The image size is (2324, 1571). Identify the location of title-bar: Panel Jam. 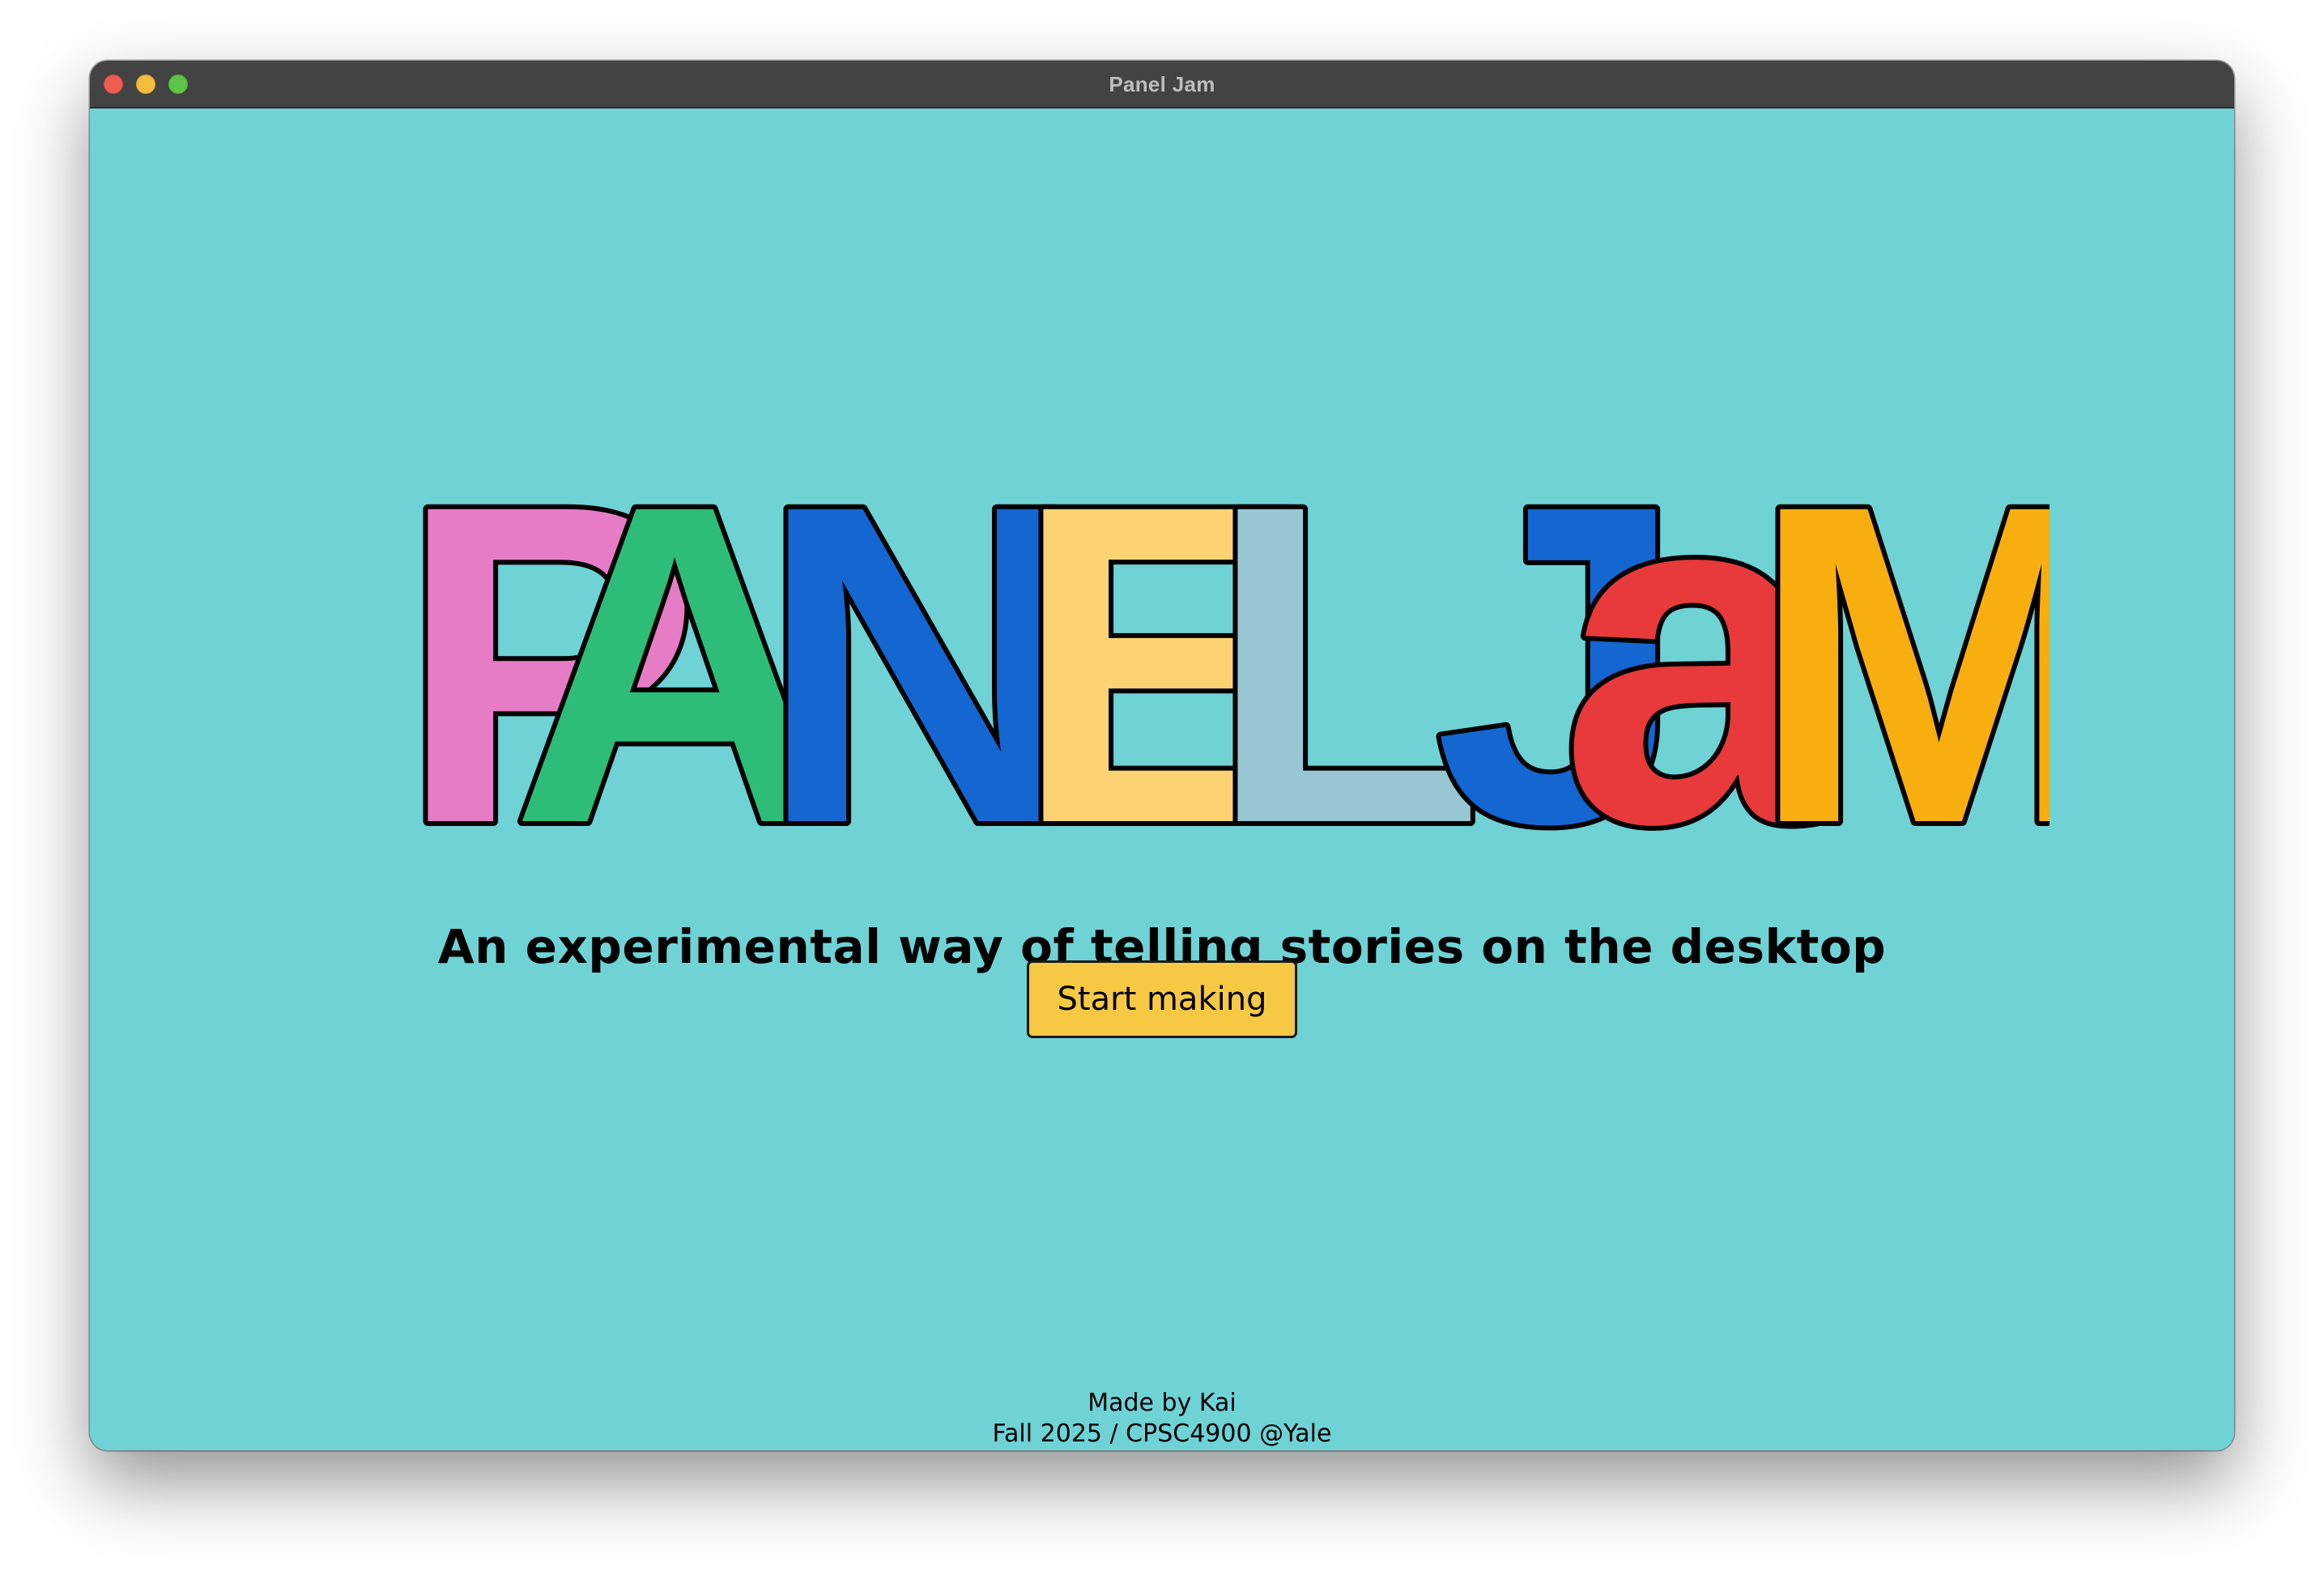
(1162, 85).